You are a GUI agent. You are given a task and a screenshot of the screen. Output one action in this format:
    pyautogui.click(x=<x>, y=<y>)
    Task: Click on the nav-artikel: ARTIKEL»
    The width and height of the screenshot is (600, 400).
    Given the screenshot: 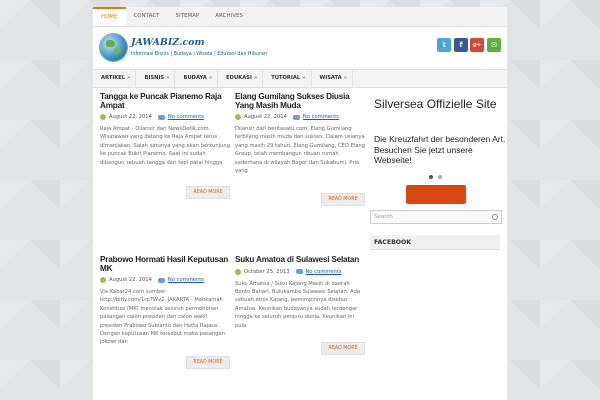 What is the action you would take?
    pyautogui.click(x=115, y=78)
    